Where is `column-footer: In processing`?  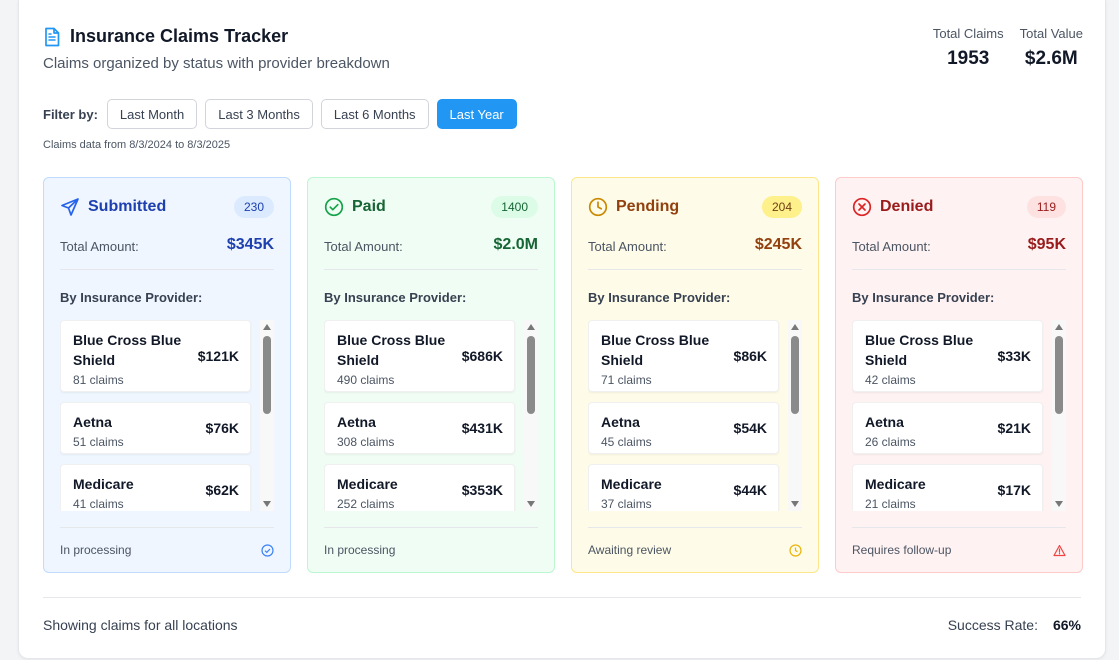
column-footer: In processing is located at coordinates (431, 549).